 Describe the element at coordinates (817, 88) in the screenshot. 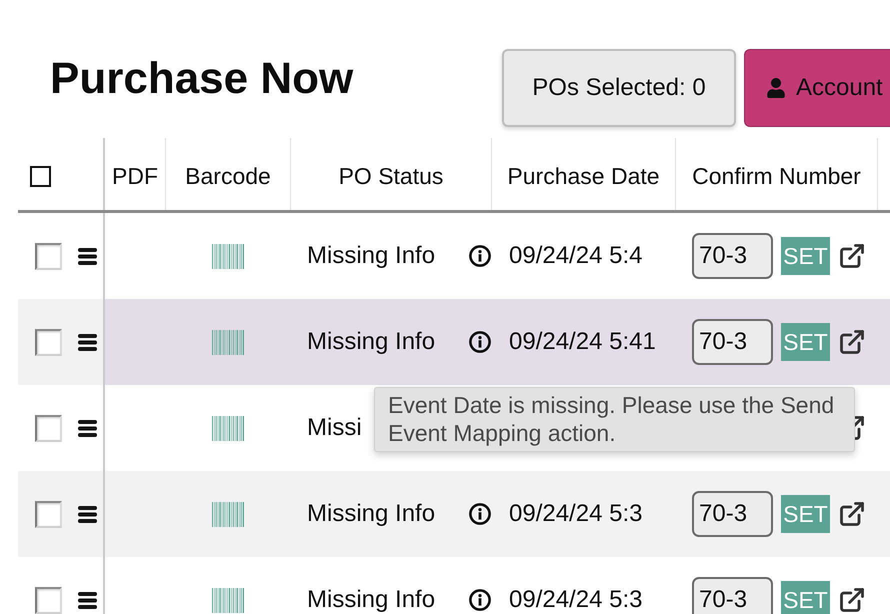

I see `account-button: Account` at that location.